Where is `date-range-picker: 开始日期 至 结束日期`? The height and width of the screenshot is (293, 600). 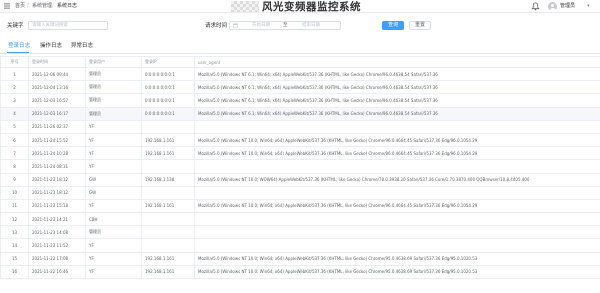
date-range-picker: 开始日期 至 结束日期 is located at coordinates (285, 25).